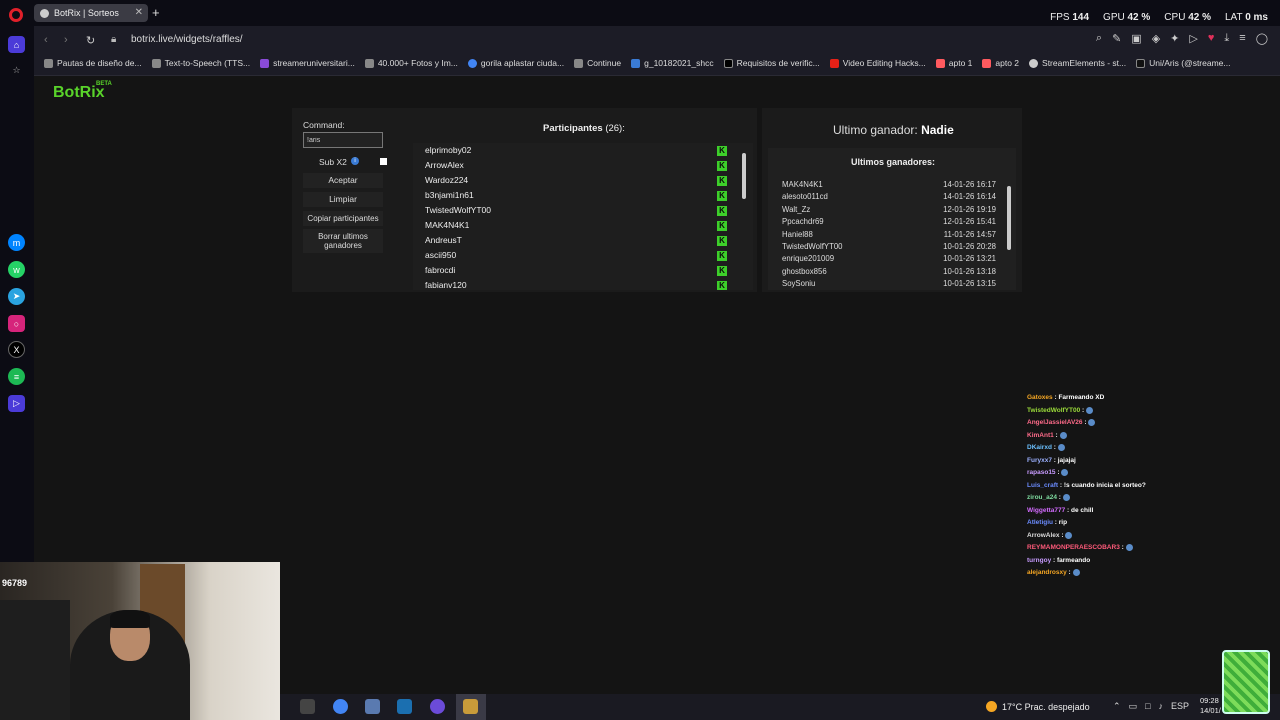 This screenshot has height=720, width=1280. I want to click on menu-icon: ≡, so click(1242, 38).